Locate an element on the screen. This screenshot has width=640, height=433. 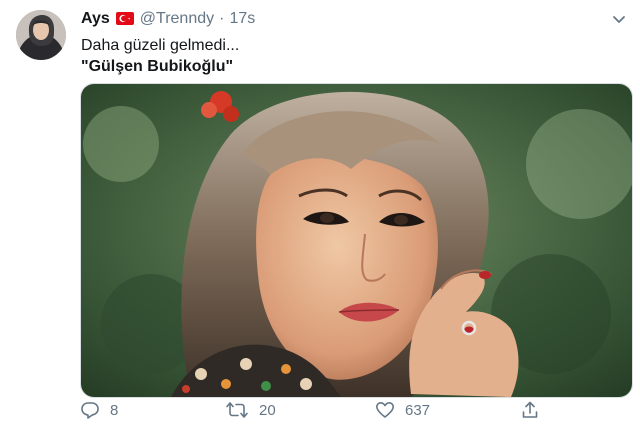
reply-count: 8 is located at coordinates (114, 410).